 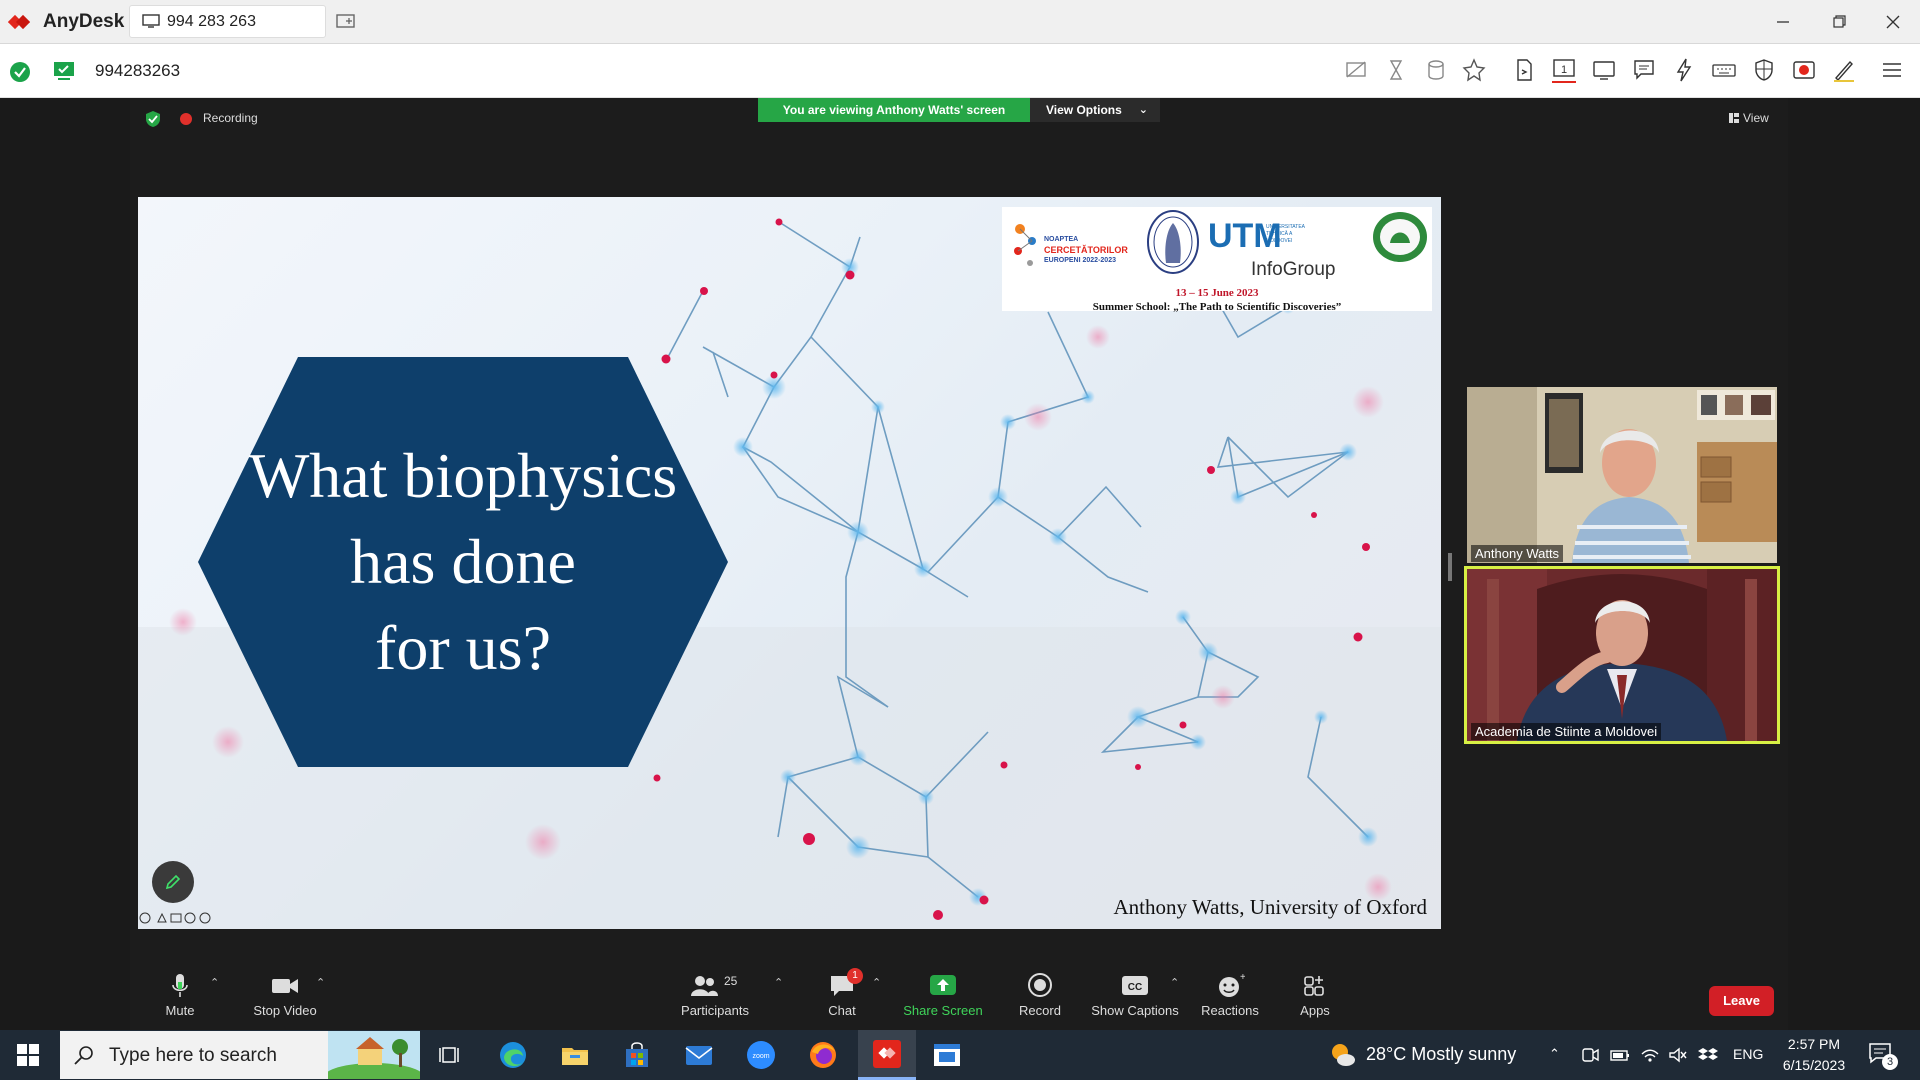 What do you see at coordinates (183, 918) in the screenshot?
I see `slide-mini-controls` at bounding box center [183, 918].